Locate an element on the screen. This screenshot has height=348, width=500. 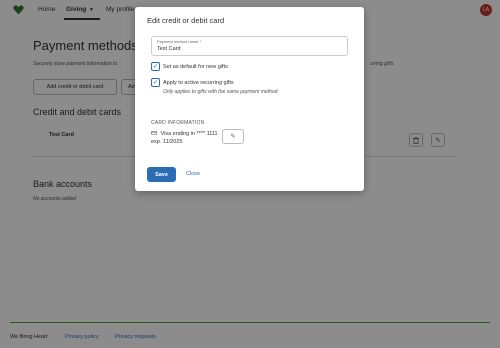
default-checkbox: ✓ is located at coordinates (155, 66).